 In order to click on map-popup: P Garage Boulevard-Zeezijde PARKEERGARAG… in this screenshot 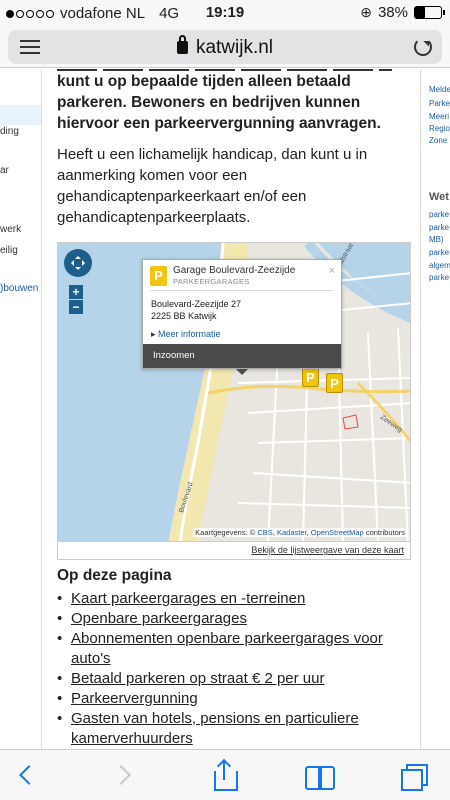, I will do `click(242, 314)`.